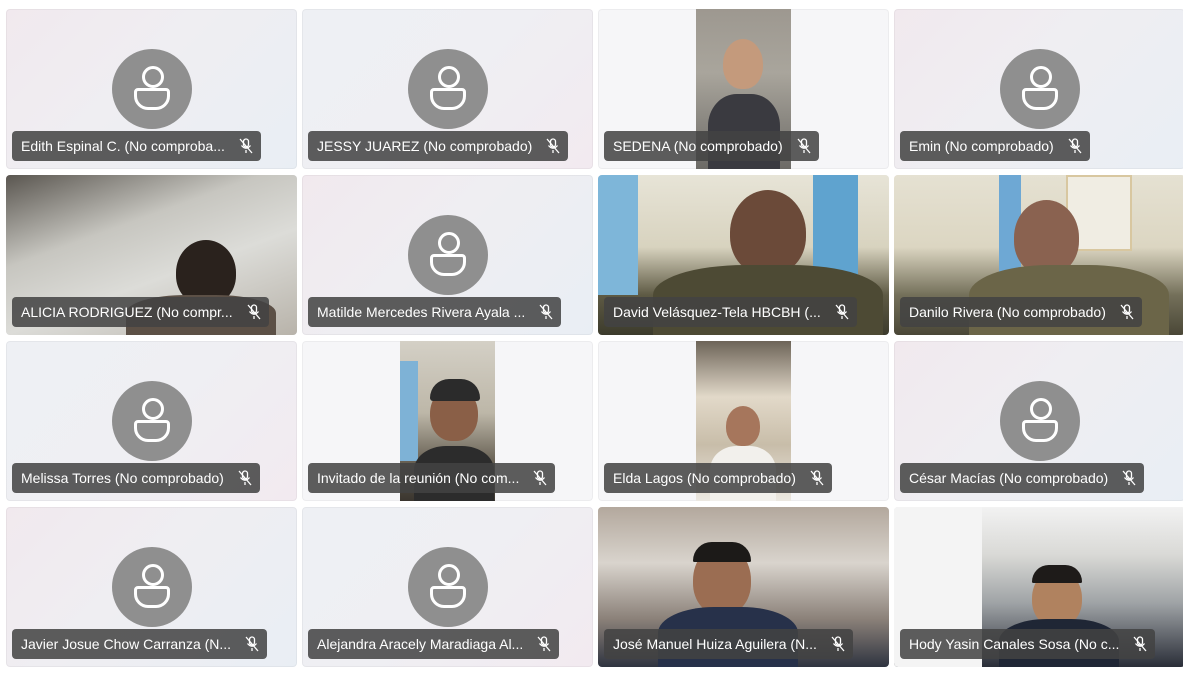 The height and width of the screenshot is (677, 1183). What do you see at coordinates (425, 146) in the screenshot?
I see `participant-name: JESSY JUAREZ (No comprobado)` at bounding box center [425, 146].